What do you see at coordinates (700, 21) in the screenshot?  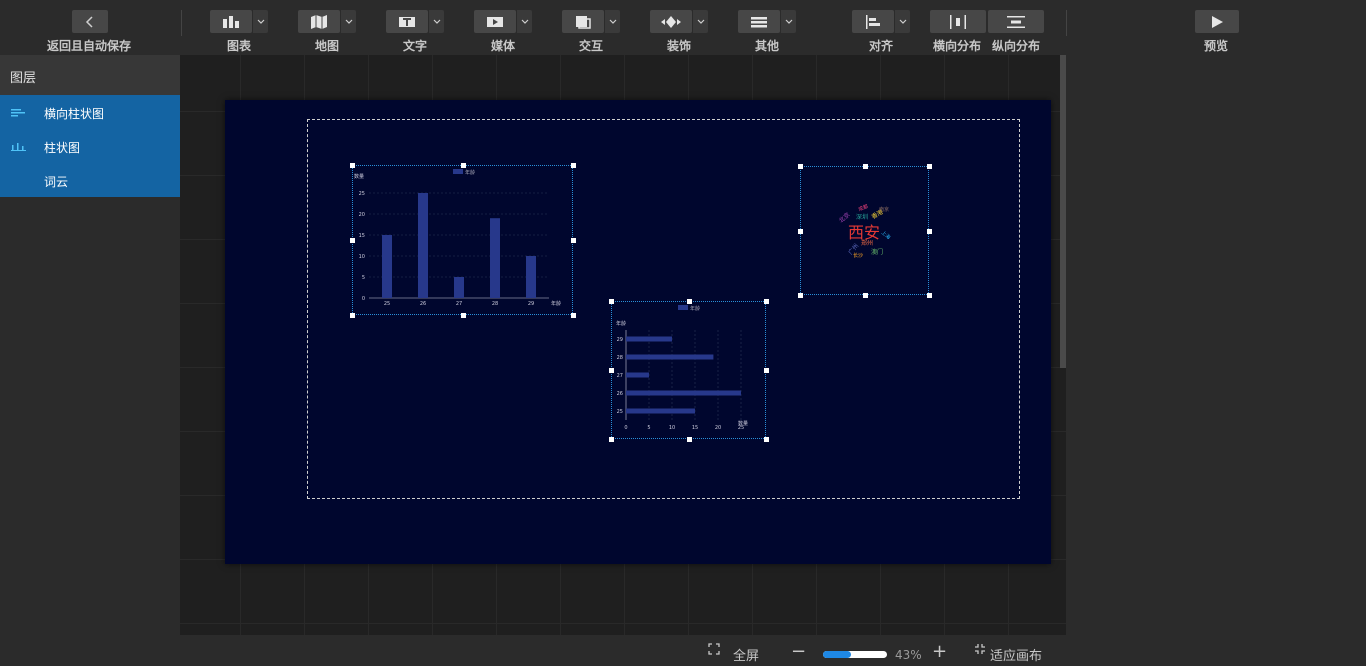 I see `decor-dropdown` at bounding box center [700, 21].